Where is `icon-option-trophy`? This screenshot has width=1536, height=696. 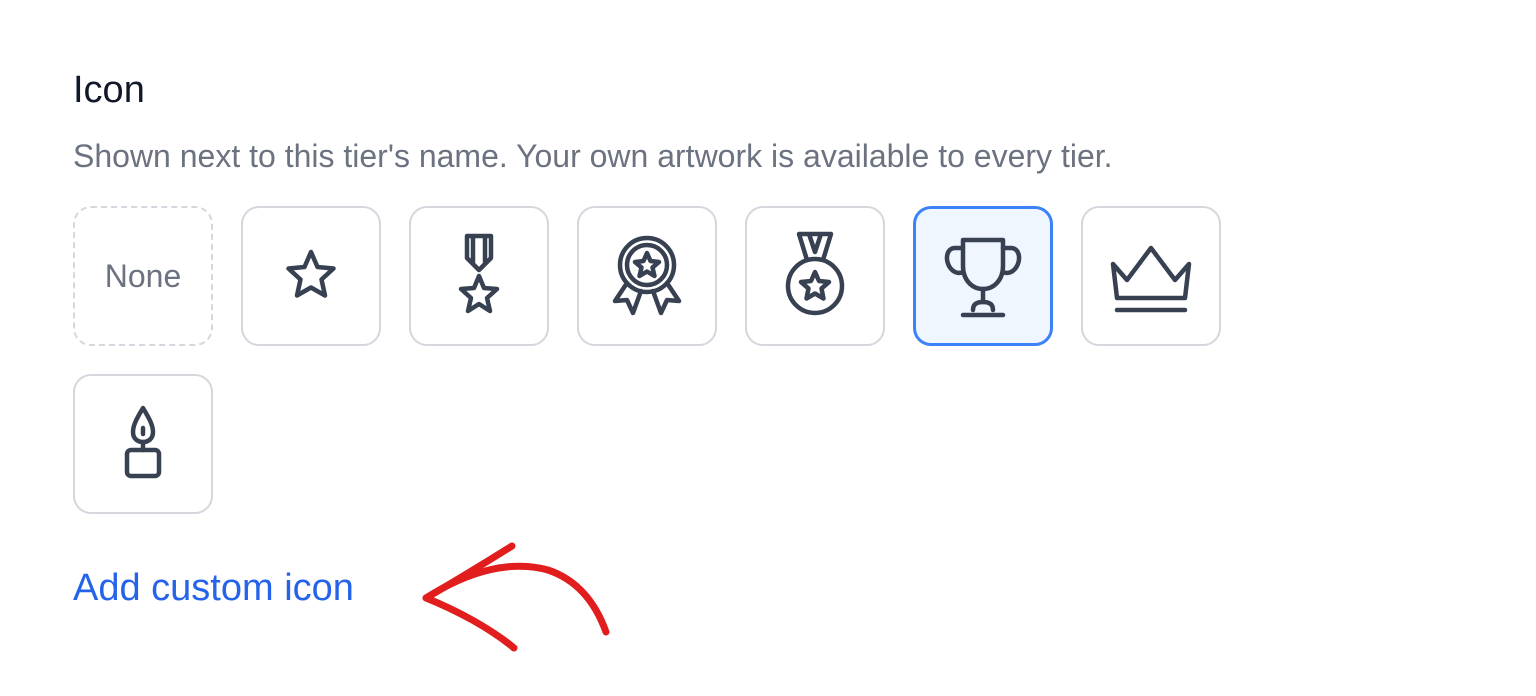 icon-option-trophy is located at coordinates (983, 276).